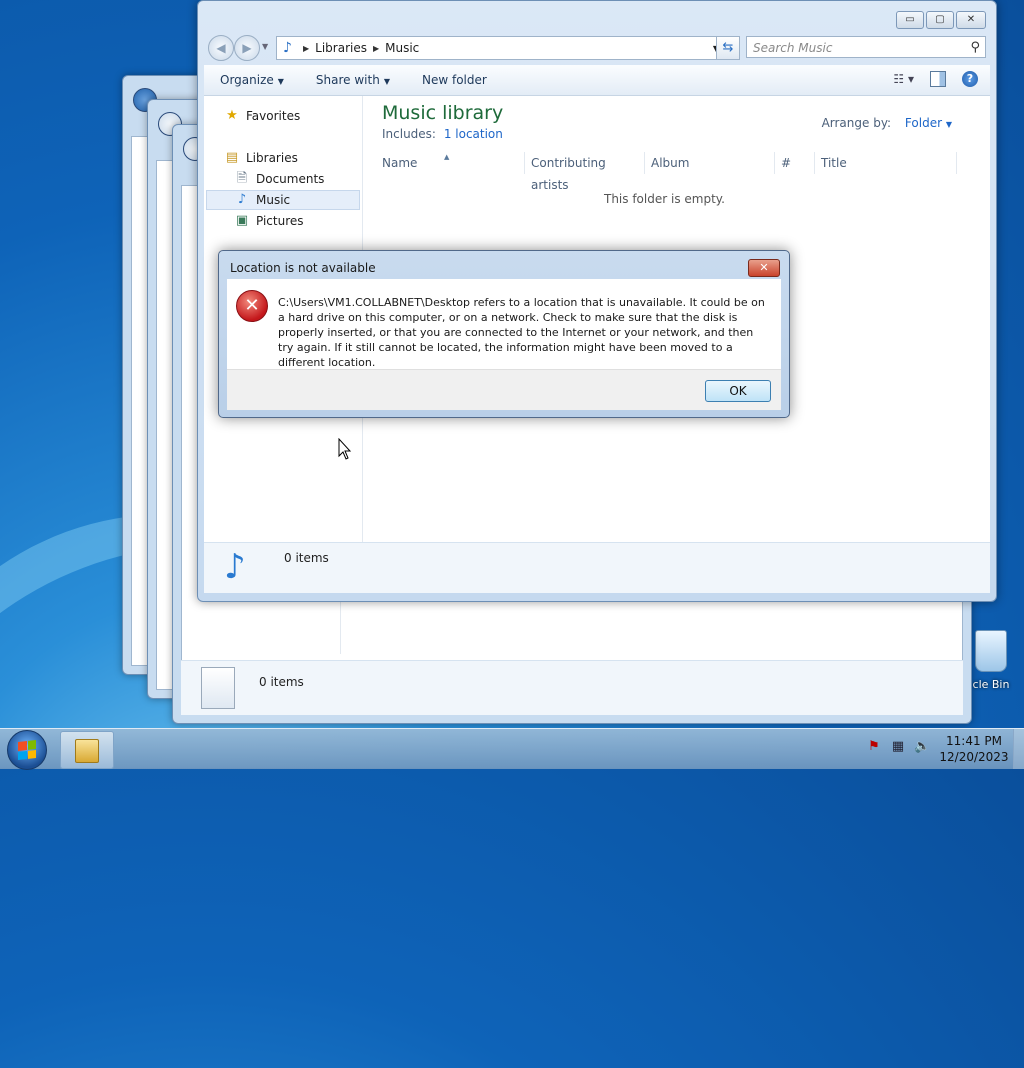 This screenshot has height=1068, width=1024. Describe the element at coordinates (450, 163) in the screenshot. I see `column-header-name: ▲ Name` at that location.